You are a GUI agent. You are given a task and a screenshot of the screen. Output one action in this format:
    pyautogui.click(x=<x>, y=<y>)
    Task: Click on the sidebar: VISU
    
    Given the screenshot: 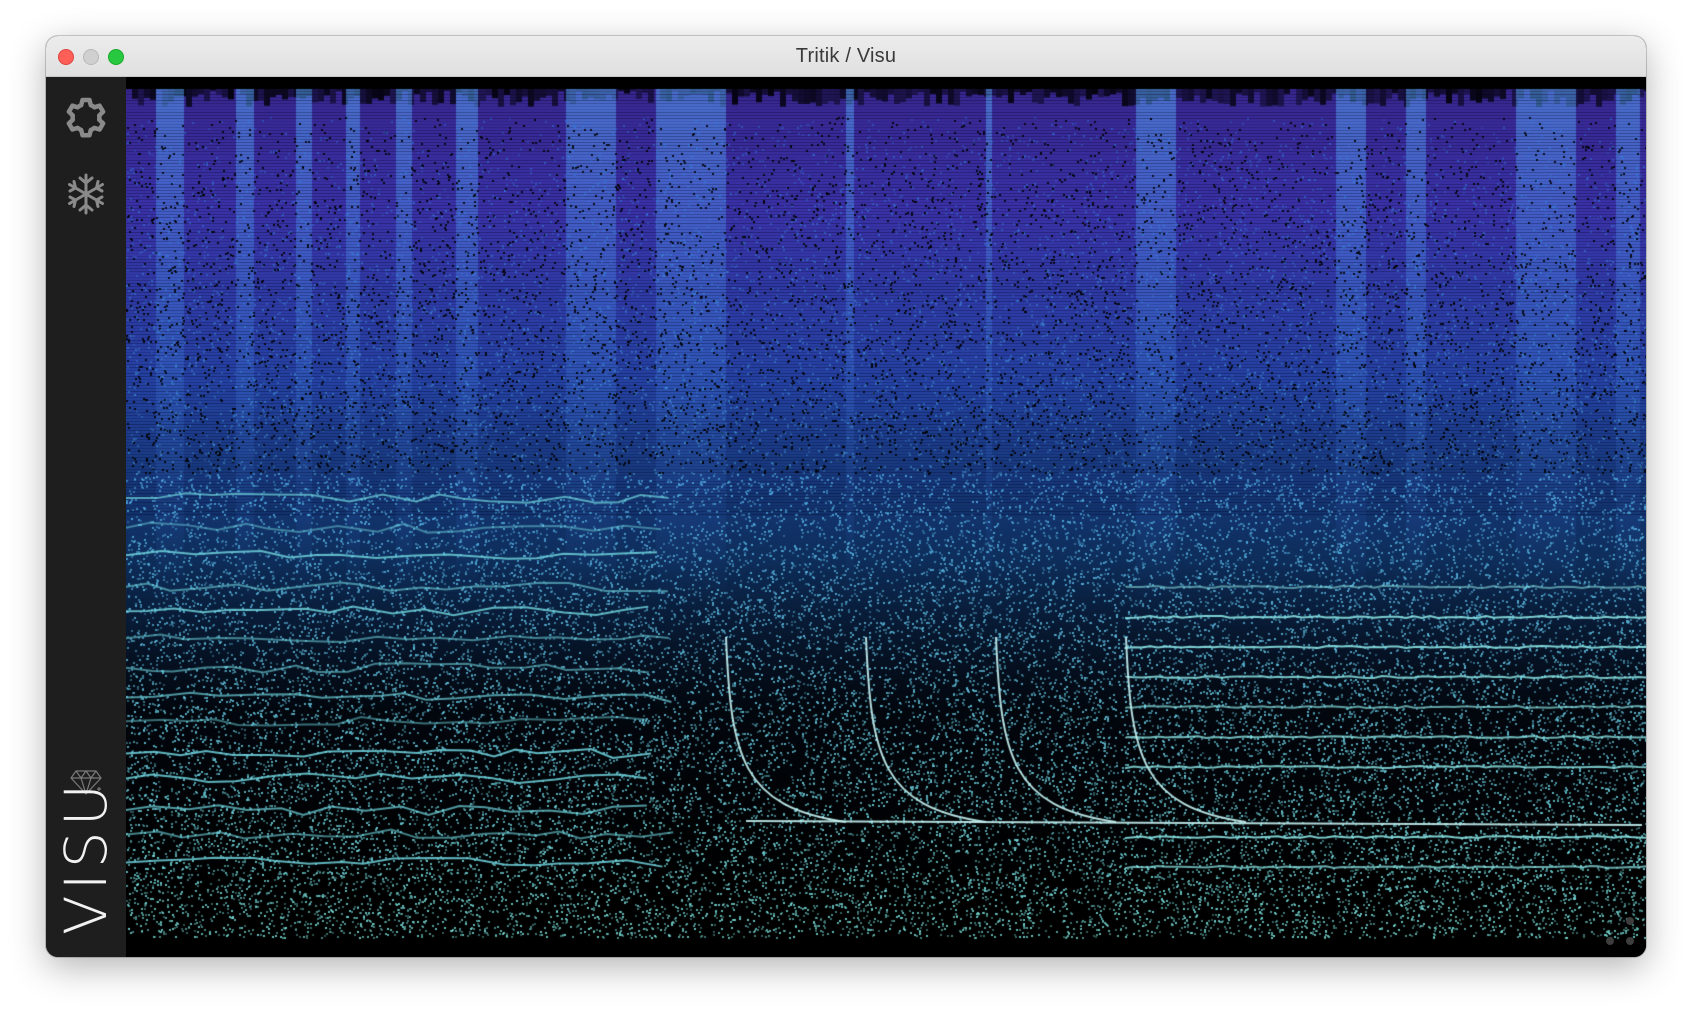 What is the action you would take?
    pyautogui.click(x=86, y=517)
    